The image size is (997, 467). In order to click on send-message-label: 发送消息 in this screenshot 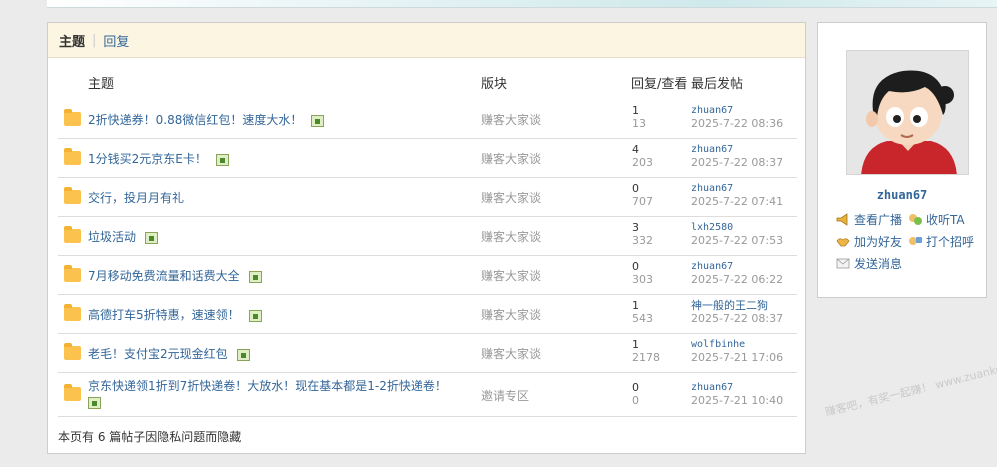, I will do `click(878, 264)`.